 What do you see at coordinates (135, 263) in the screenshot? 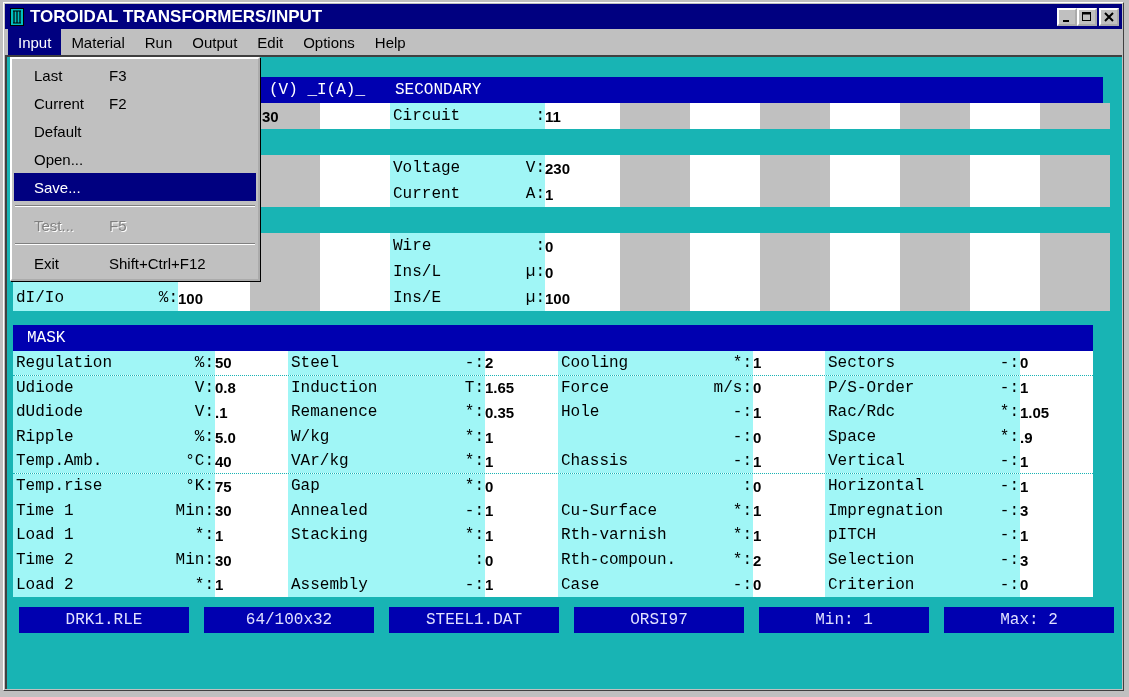
I see `menu-item: Exit Shift+Ctrl+F12` at bounding box center [135, 263].